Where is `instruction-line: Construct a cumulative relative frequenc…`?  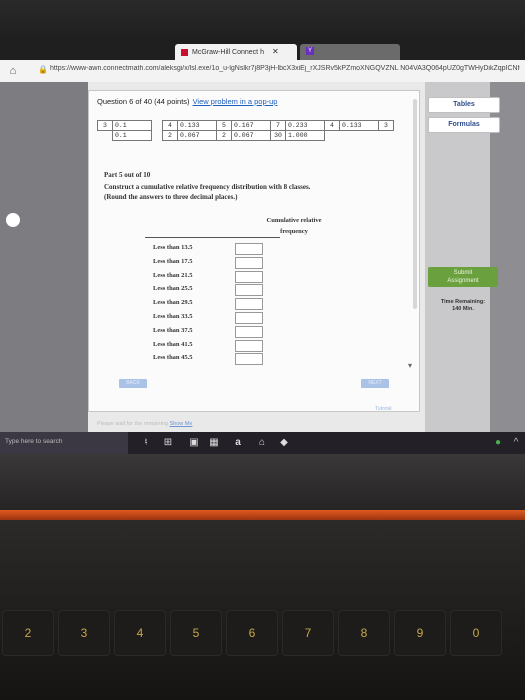
instruction-line: Construct a cumulative relative frequenc… is located at coordinates (207, 187).